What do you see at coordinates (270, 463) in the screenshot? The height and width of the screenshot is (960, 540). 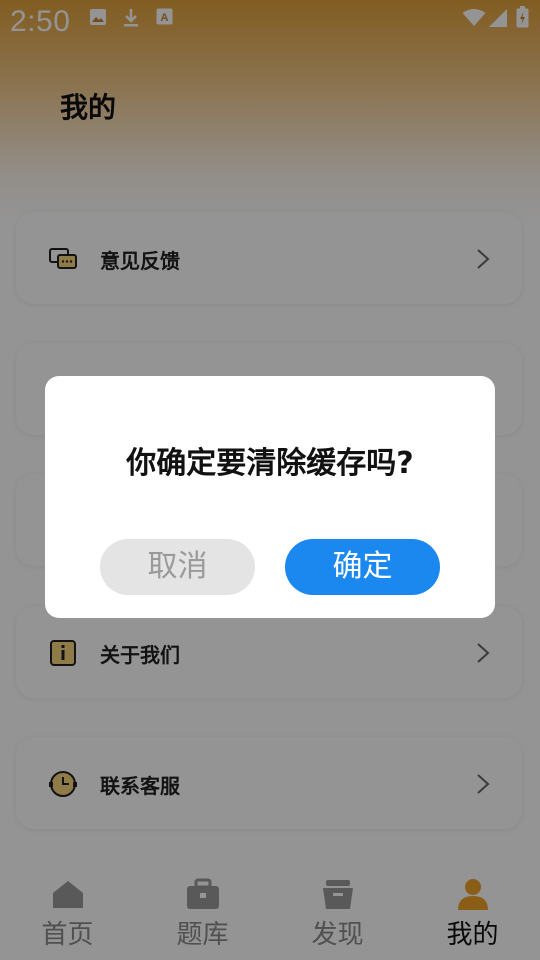 I see `dialog-message: 你确定要清除缓存吗?` at bounding box center [270, 463].